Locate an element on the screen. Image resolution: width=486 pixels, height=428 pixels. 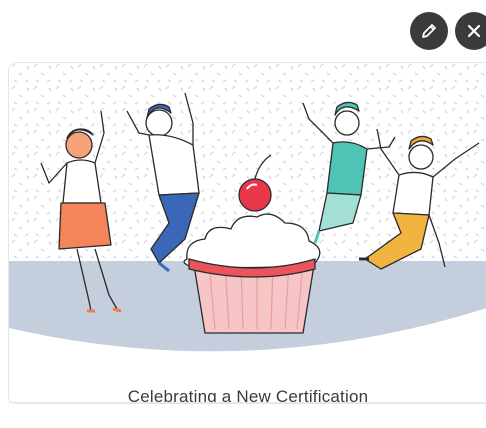
close-icon is located at coordinates (474, 31).